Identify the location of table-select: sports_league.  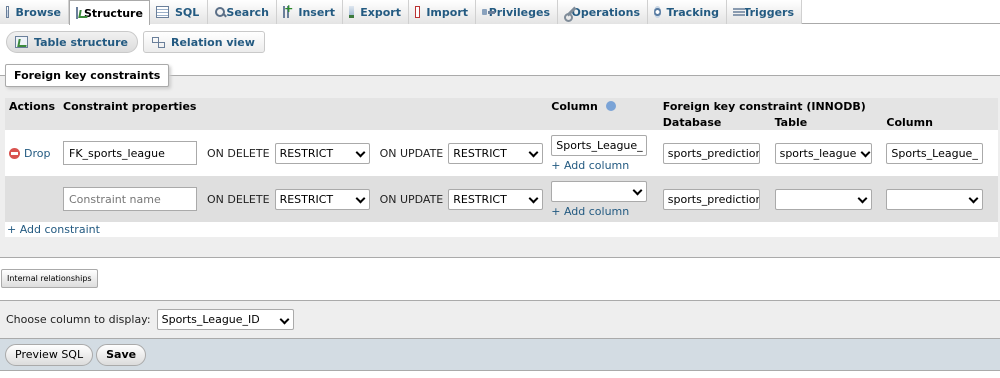
(823, 153).